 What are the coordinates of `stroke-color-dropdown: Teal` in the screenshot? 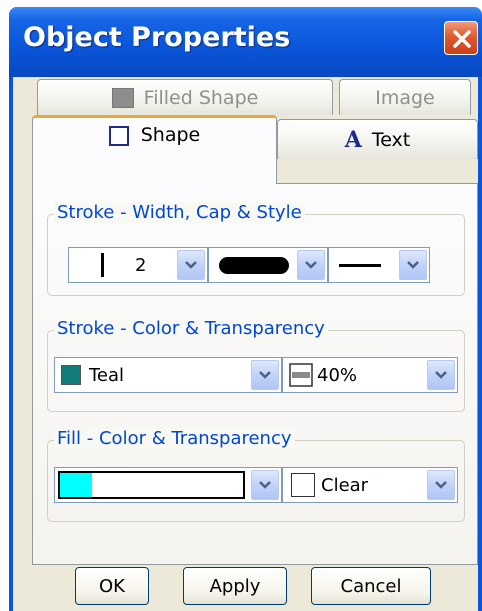 It's located at (168, 375).